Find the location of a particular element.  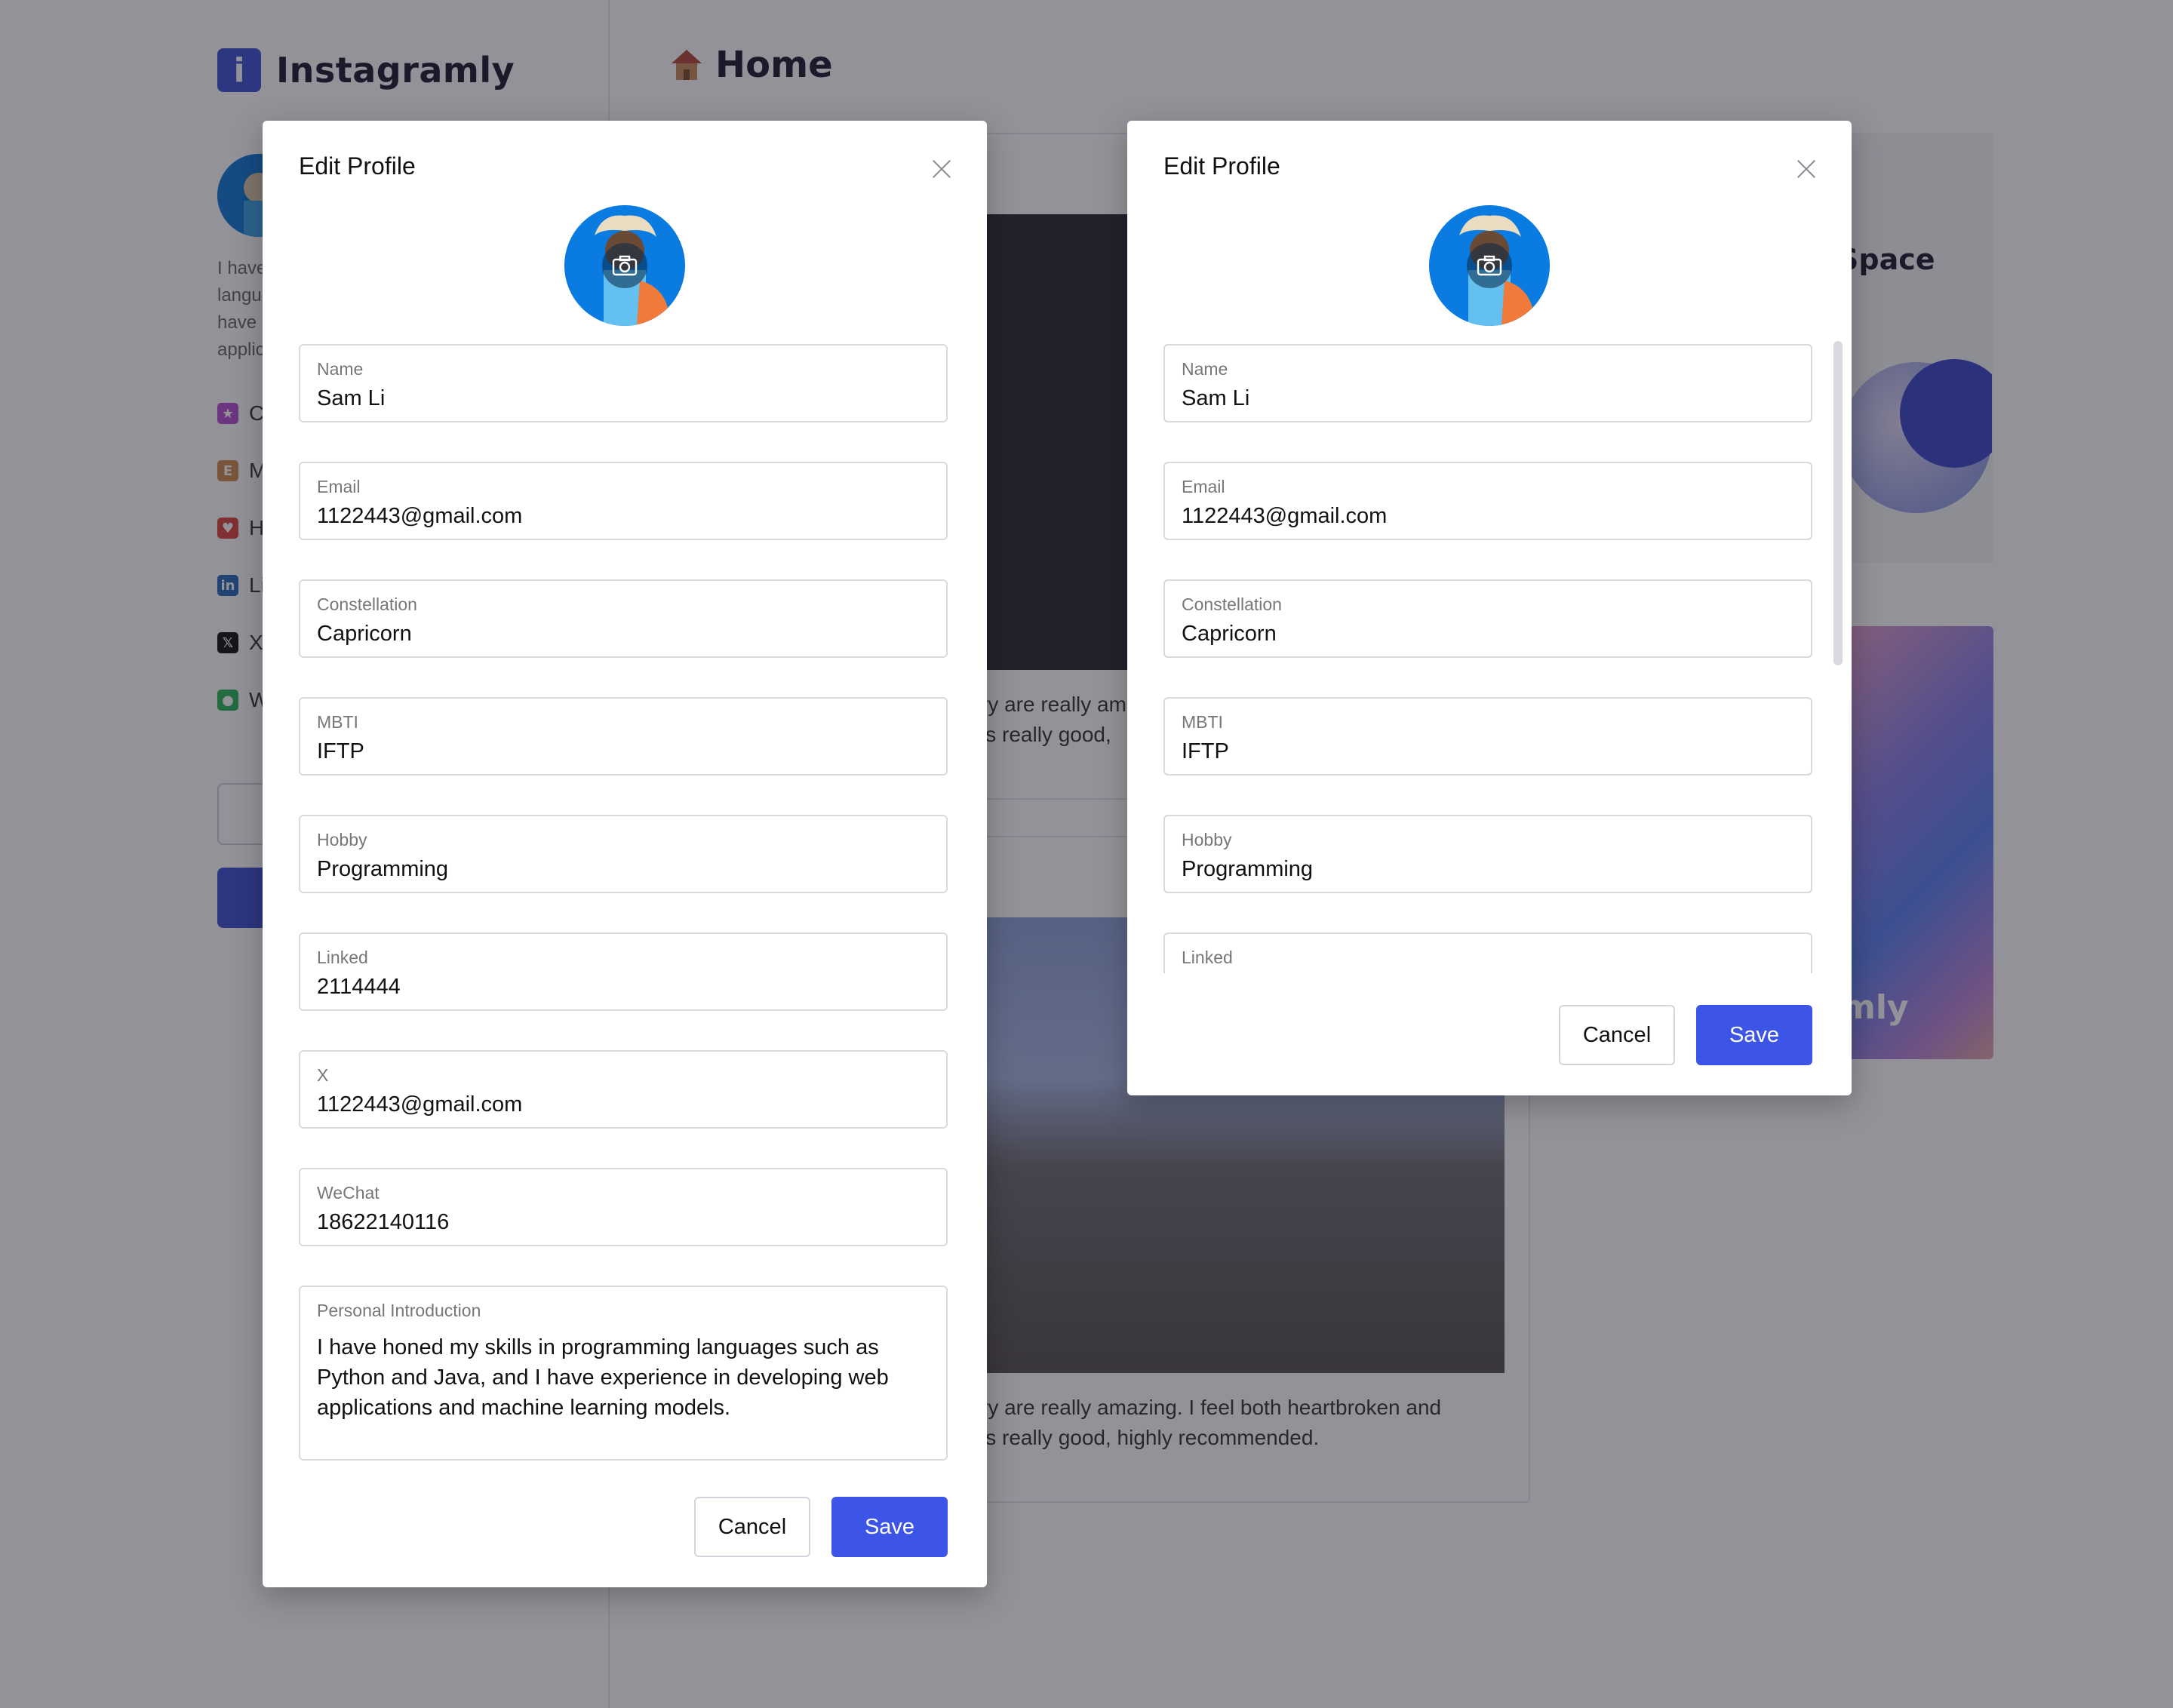

camera-icon is located at coordinates (625, 265).